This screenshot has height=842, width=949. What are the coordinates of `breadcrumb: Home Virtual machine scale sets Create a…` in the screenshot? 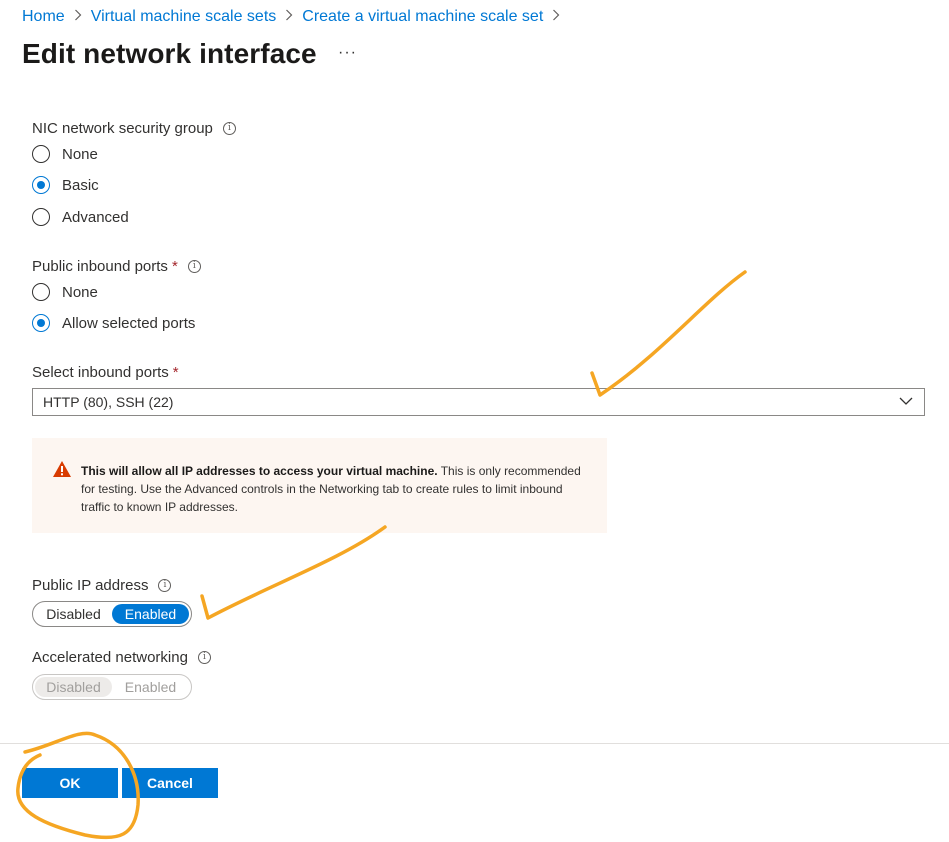 It's located at (295, 17).